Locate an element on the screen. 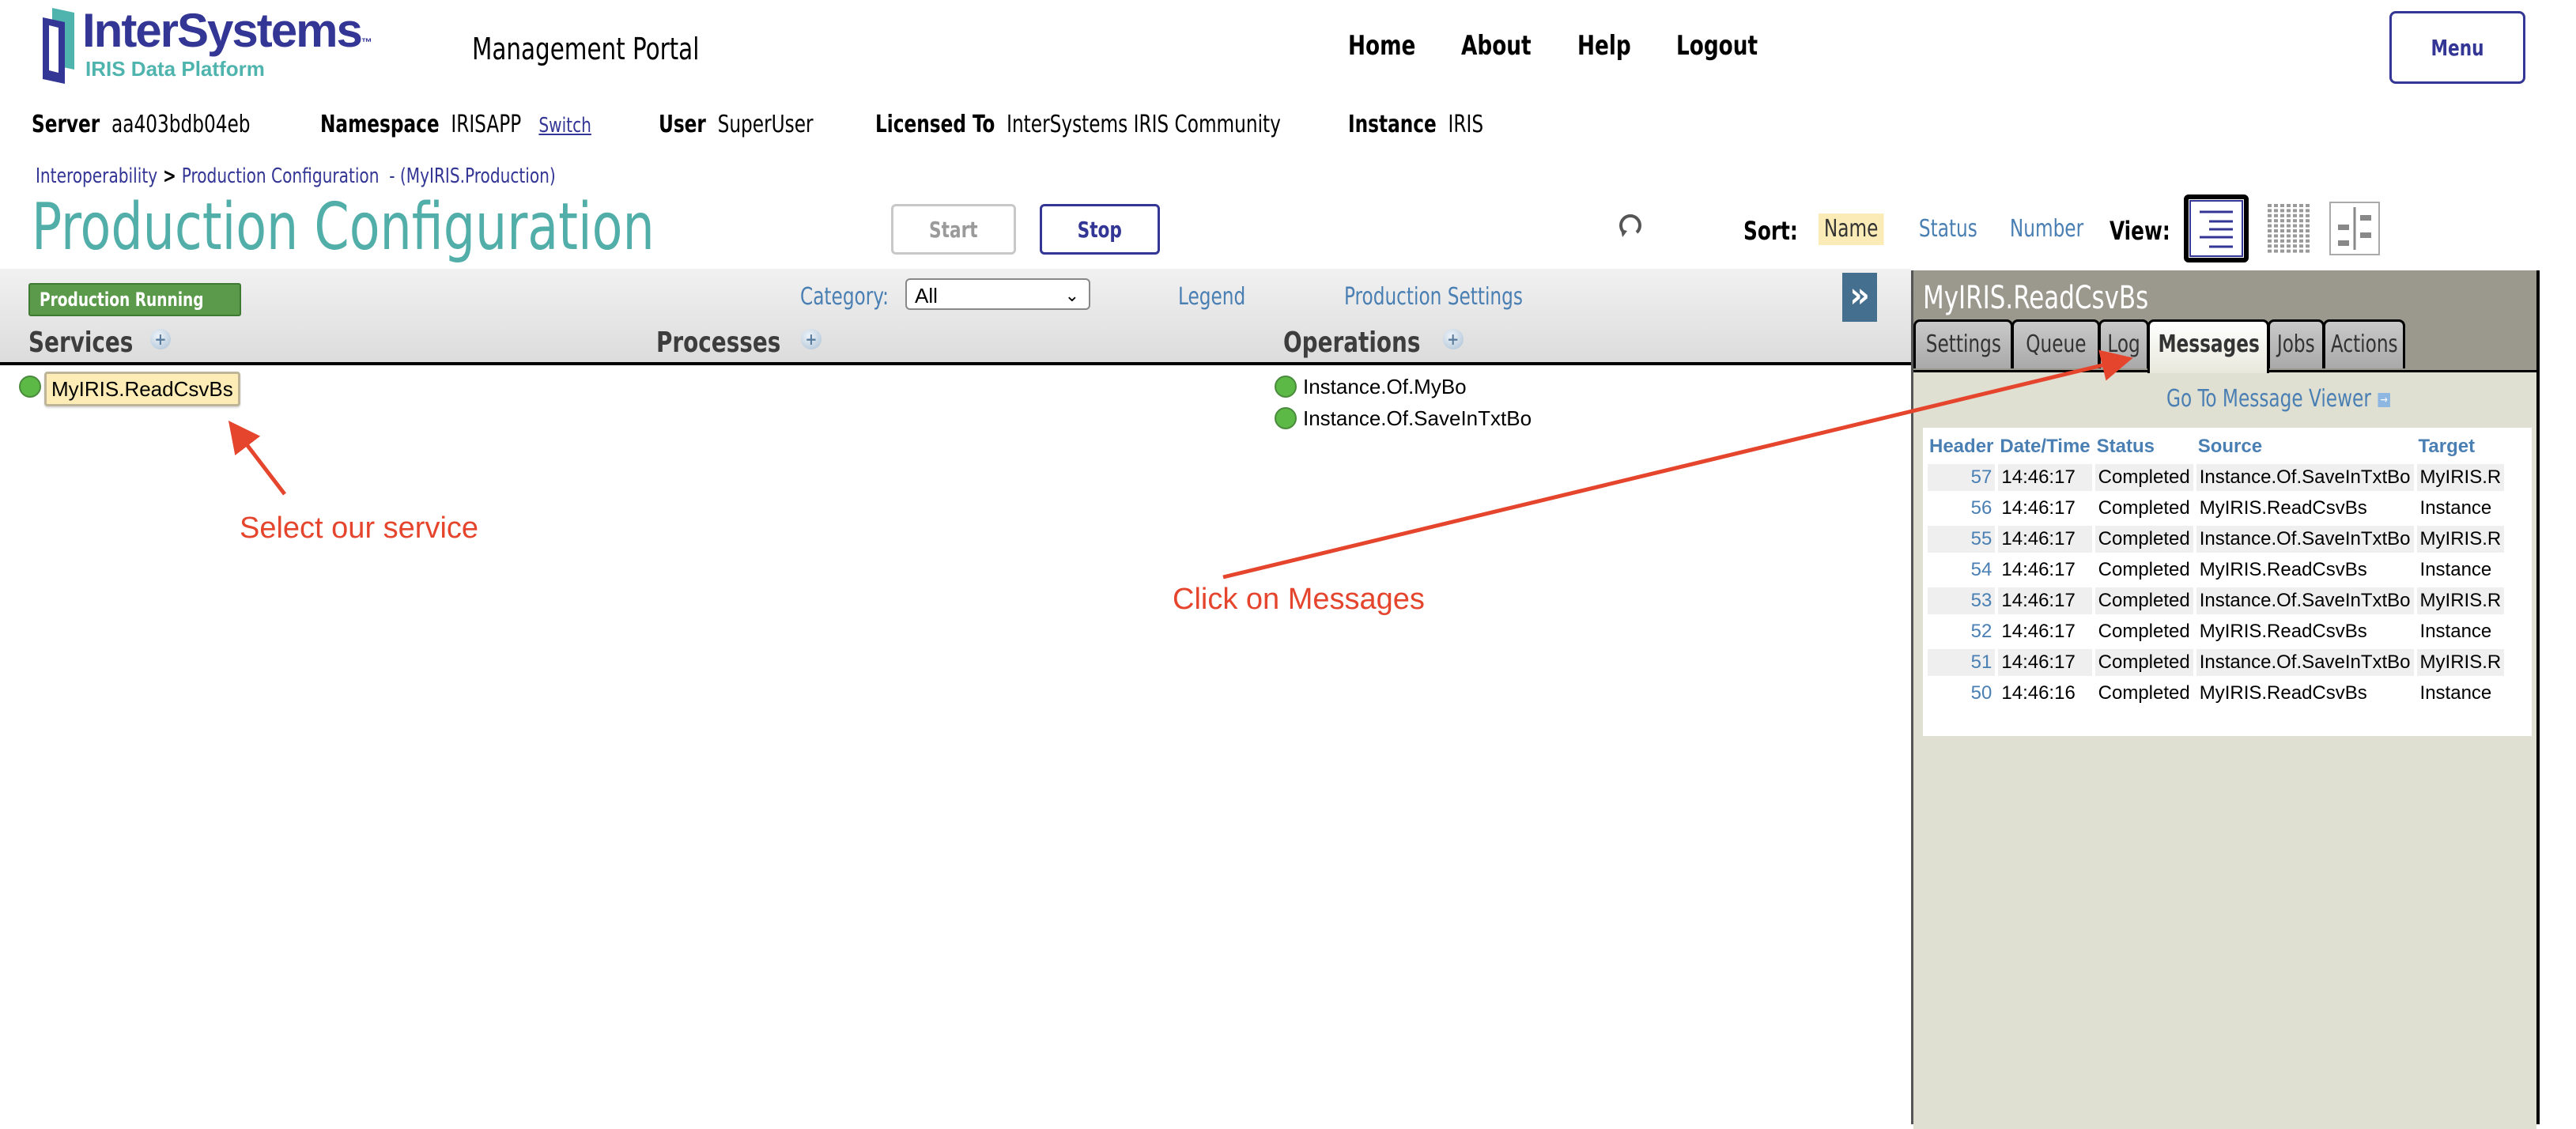 The image size is (2576, 1129). operations-column-header: Operations + is located at coordinates (1373, 343).